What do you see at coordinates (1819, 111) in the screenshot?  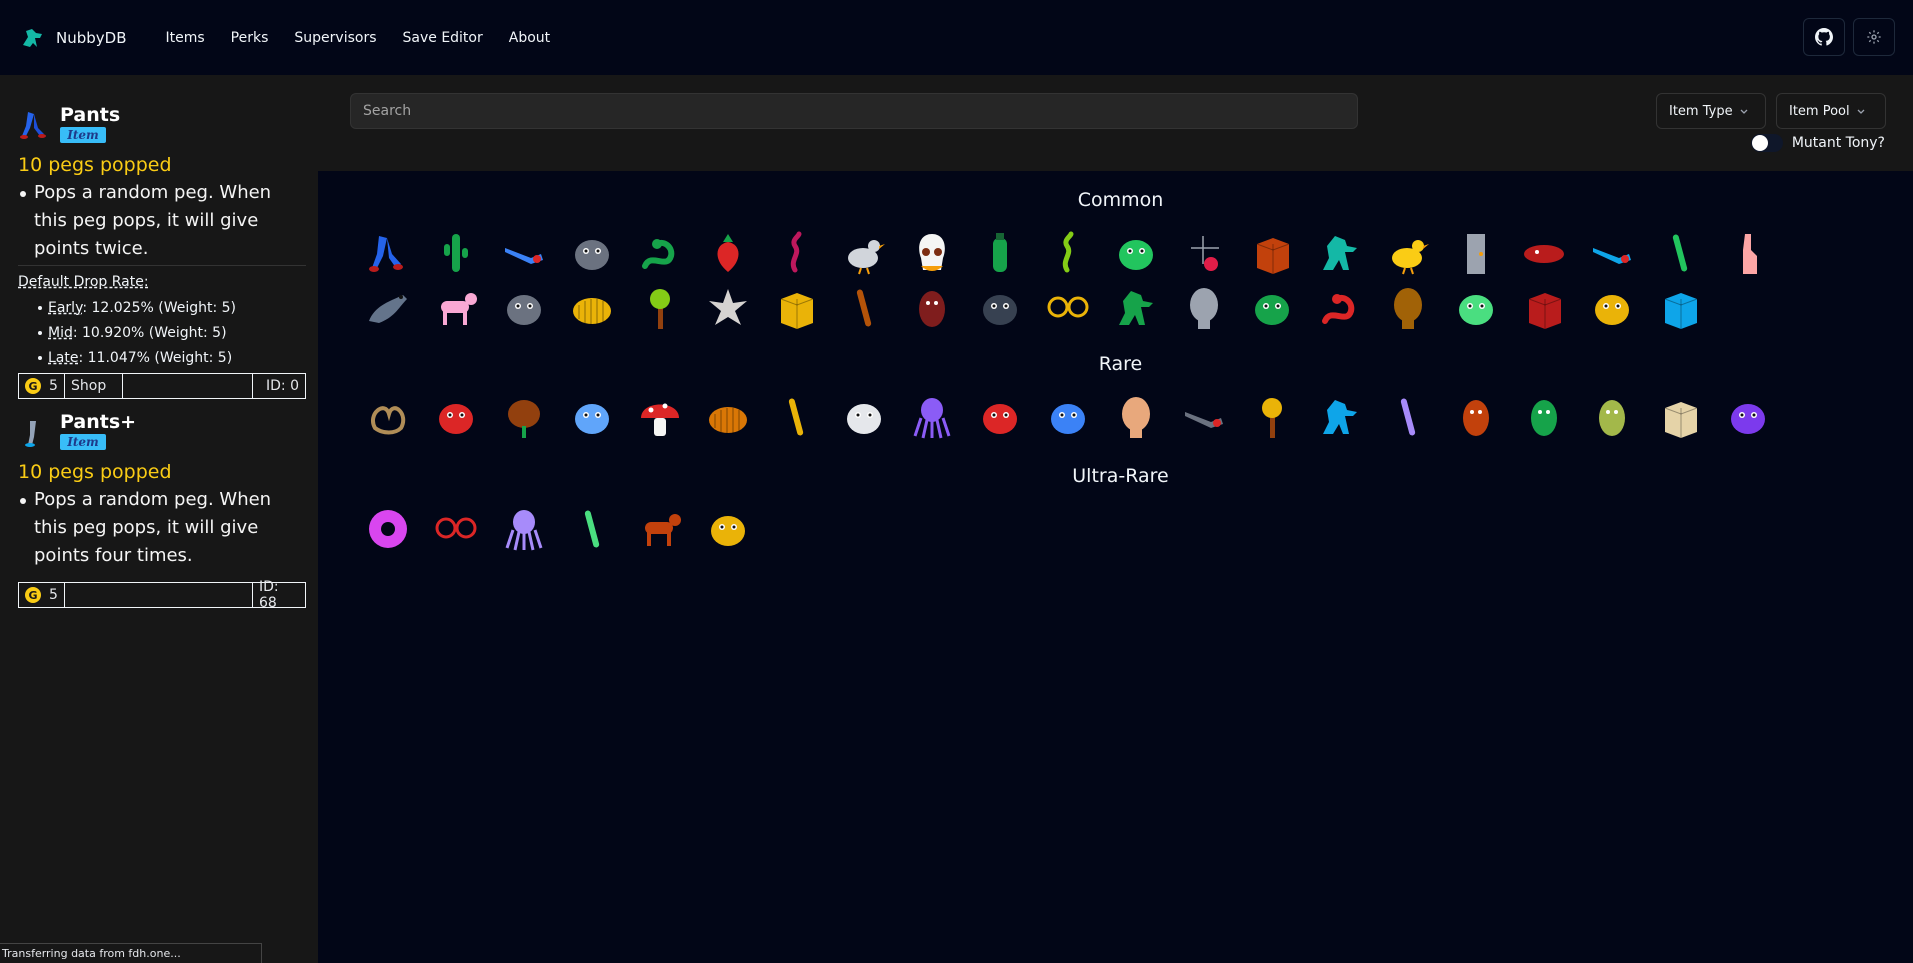 I see `item-pool-label: Item Pool` at bounding box center [1819, 111].